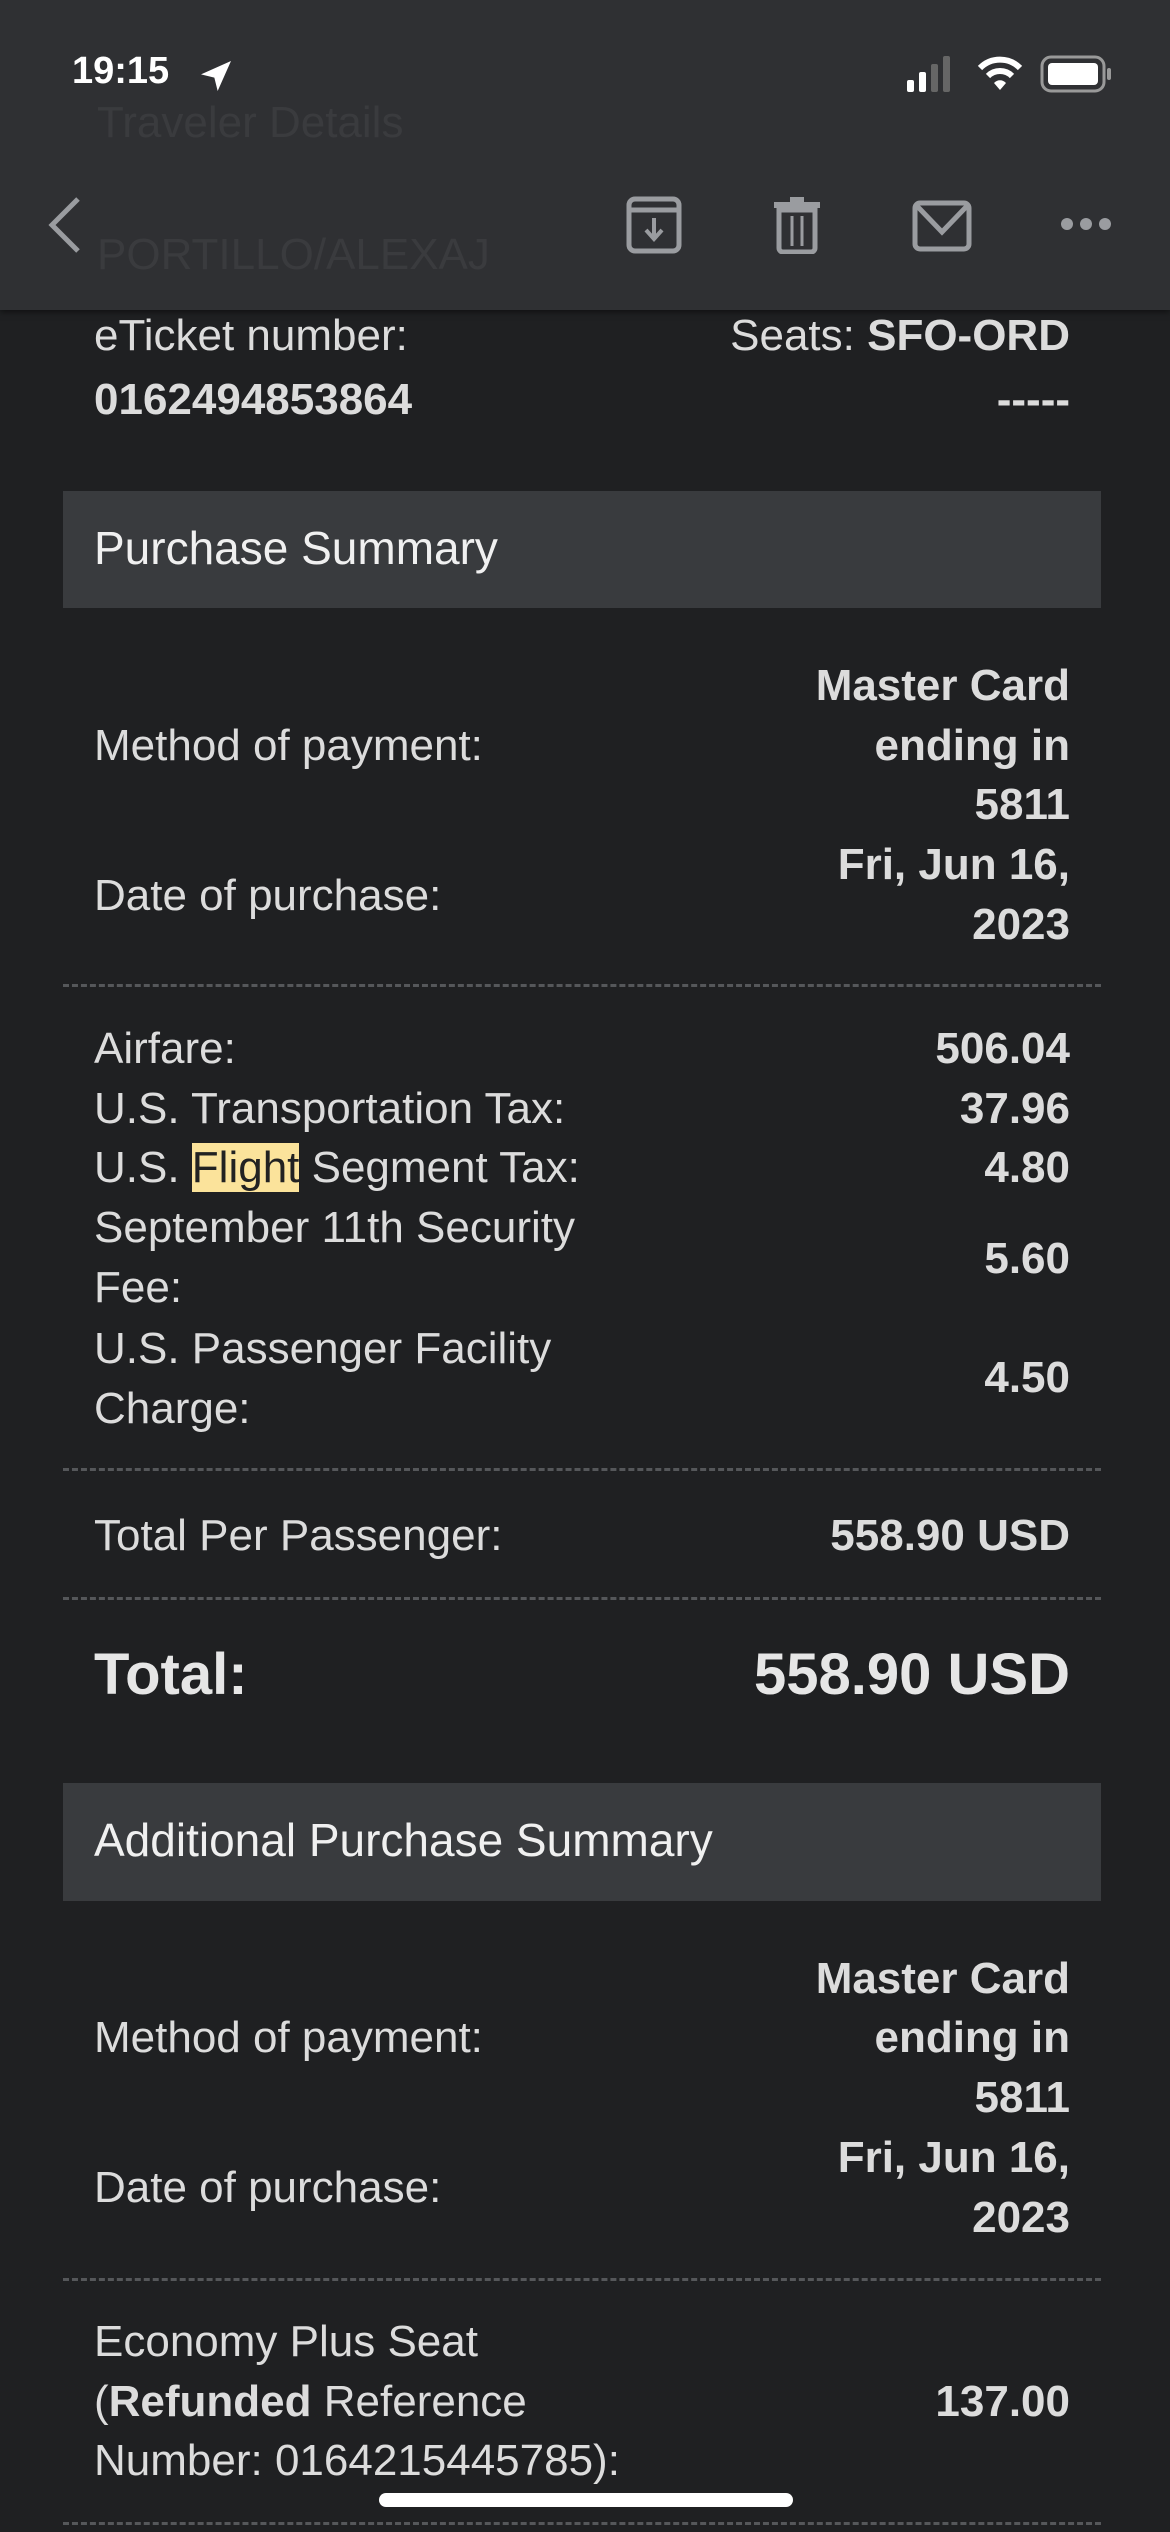 Image resolution: width=1170 pixels, height=2532 pixels. I want to click on item-value: 137.00, so click(1002, 2401).